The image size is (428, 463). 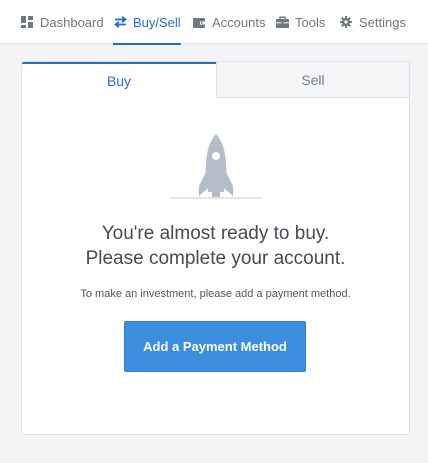 What do you see at coordinates (119, 80) in the screenshot?
I see `tab-buy: Buy` at bounding box center [119, 80].